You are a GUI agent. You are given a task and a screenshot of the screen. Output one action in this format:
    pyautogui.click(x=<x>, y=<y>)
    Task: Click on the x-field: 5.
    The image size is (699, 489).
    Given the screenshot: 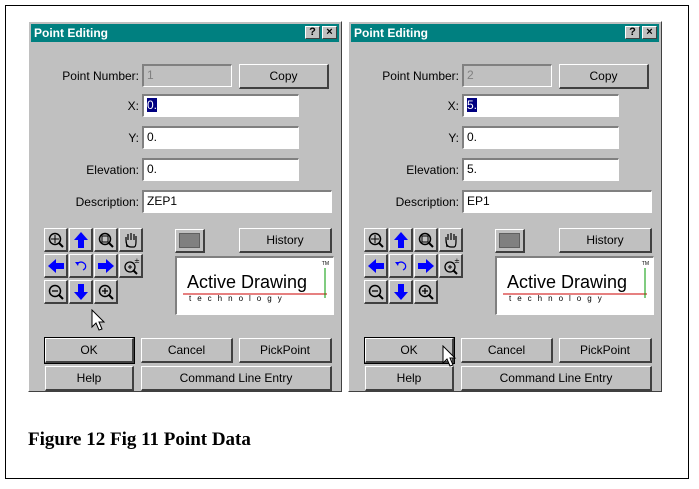 What is the action you would take?
    pyautogui.click(x=540, y=105)
    